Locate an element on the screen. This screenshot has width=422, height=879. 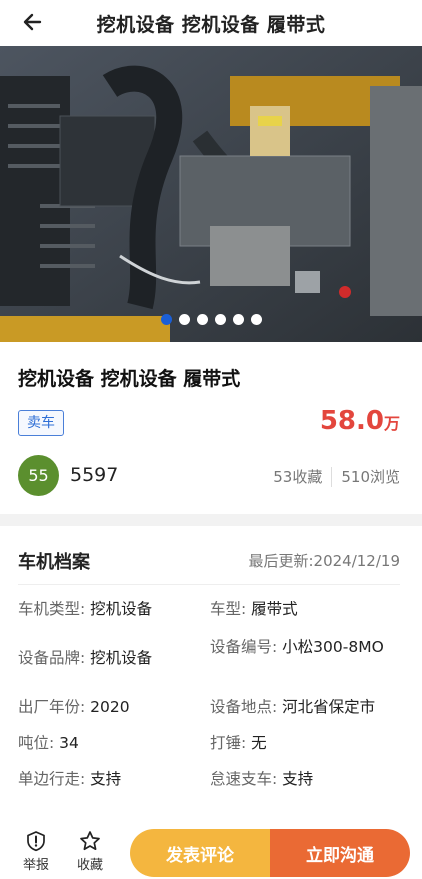
spec-key: 设备地点: is located at coordinates (244, 707).